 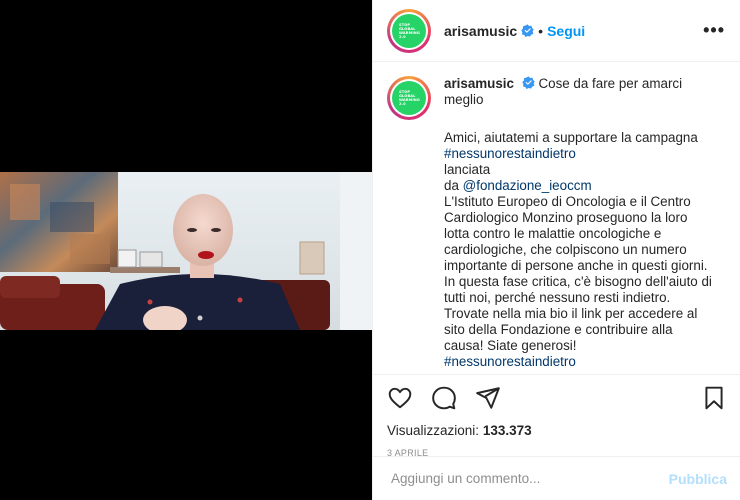 What do you see at coordinates (530, 478) in the screenshot?
I see `comment-input` at bounding box center [530, 478].